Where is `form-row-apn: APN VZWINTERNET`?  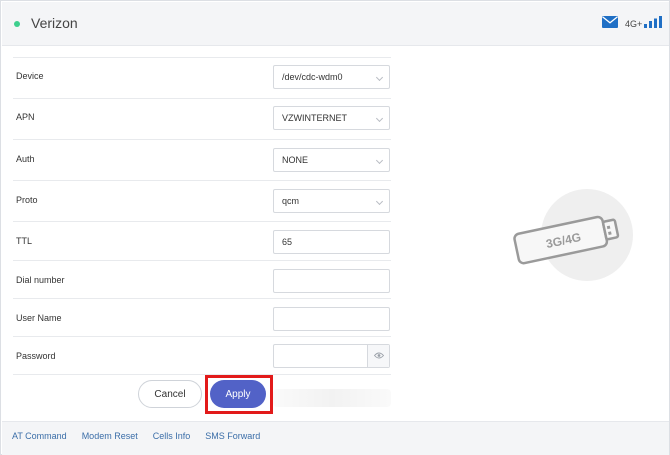
form-row-apn: APN VZWINTERNET is located at coordinates (202, 118).